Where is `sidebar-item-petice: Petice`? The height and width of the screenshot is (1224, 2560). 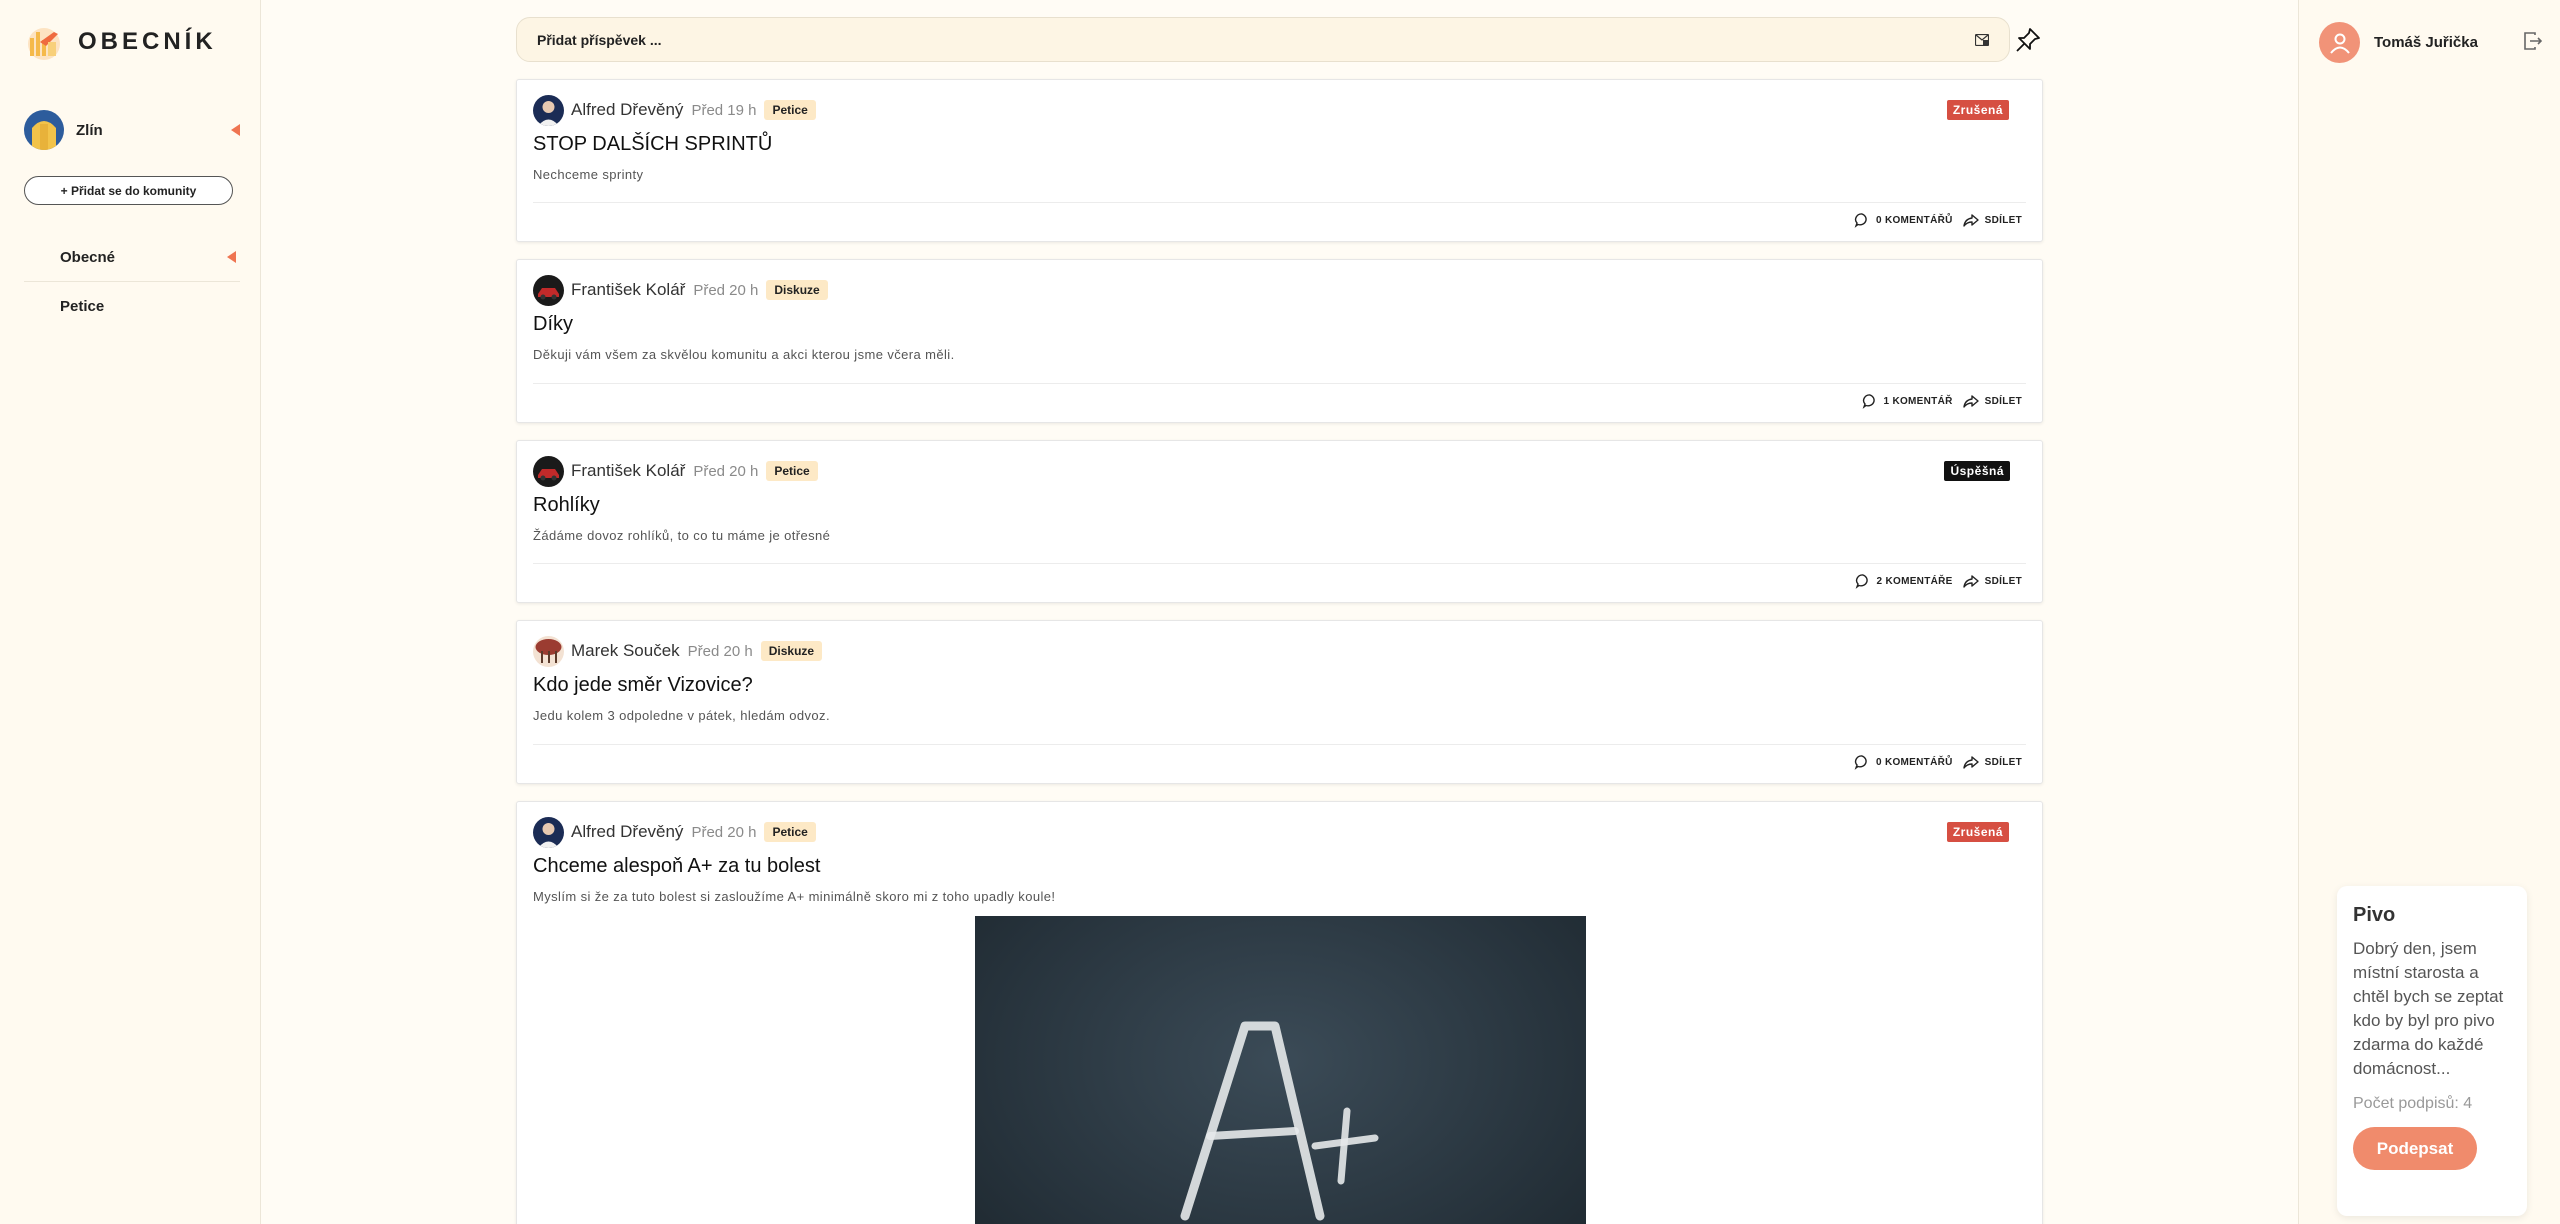
sidebar-item-petice: Petice is located at coordinates (132, 306).